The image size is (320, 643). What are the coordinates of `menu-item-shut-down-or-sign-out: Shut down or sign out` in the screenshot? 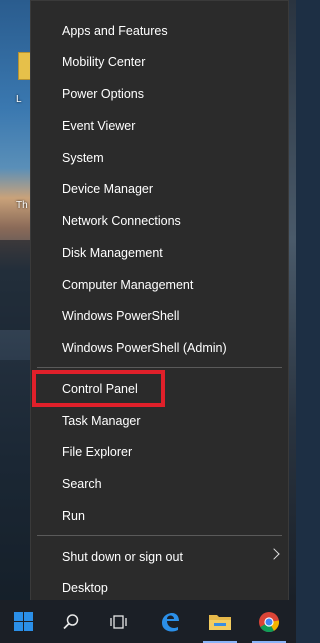 It's located at (159, 557).